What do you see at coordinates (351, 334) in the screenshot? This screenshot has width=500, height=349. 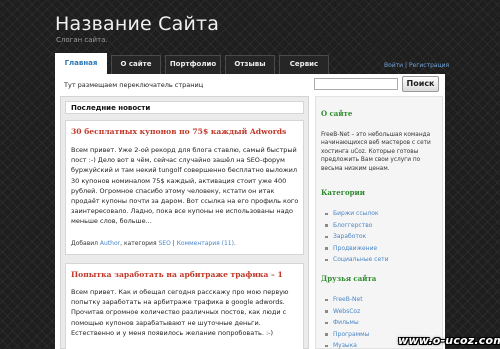 I see `friend-link: Программы` at bounding box center [351, 334].